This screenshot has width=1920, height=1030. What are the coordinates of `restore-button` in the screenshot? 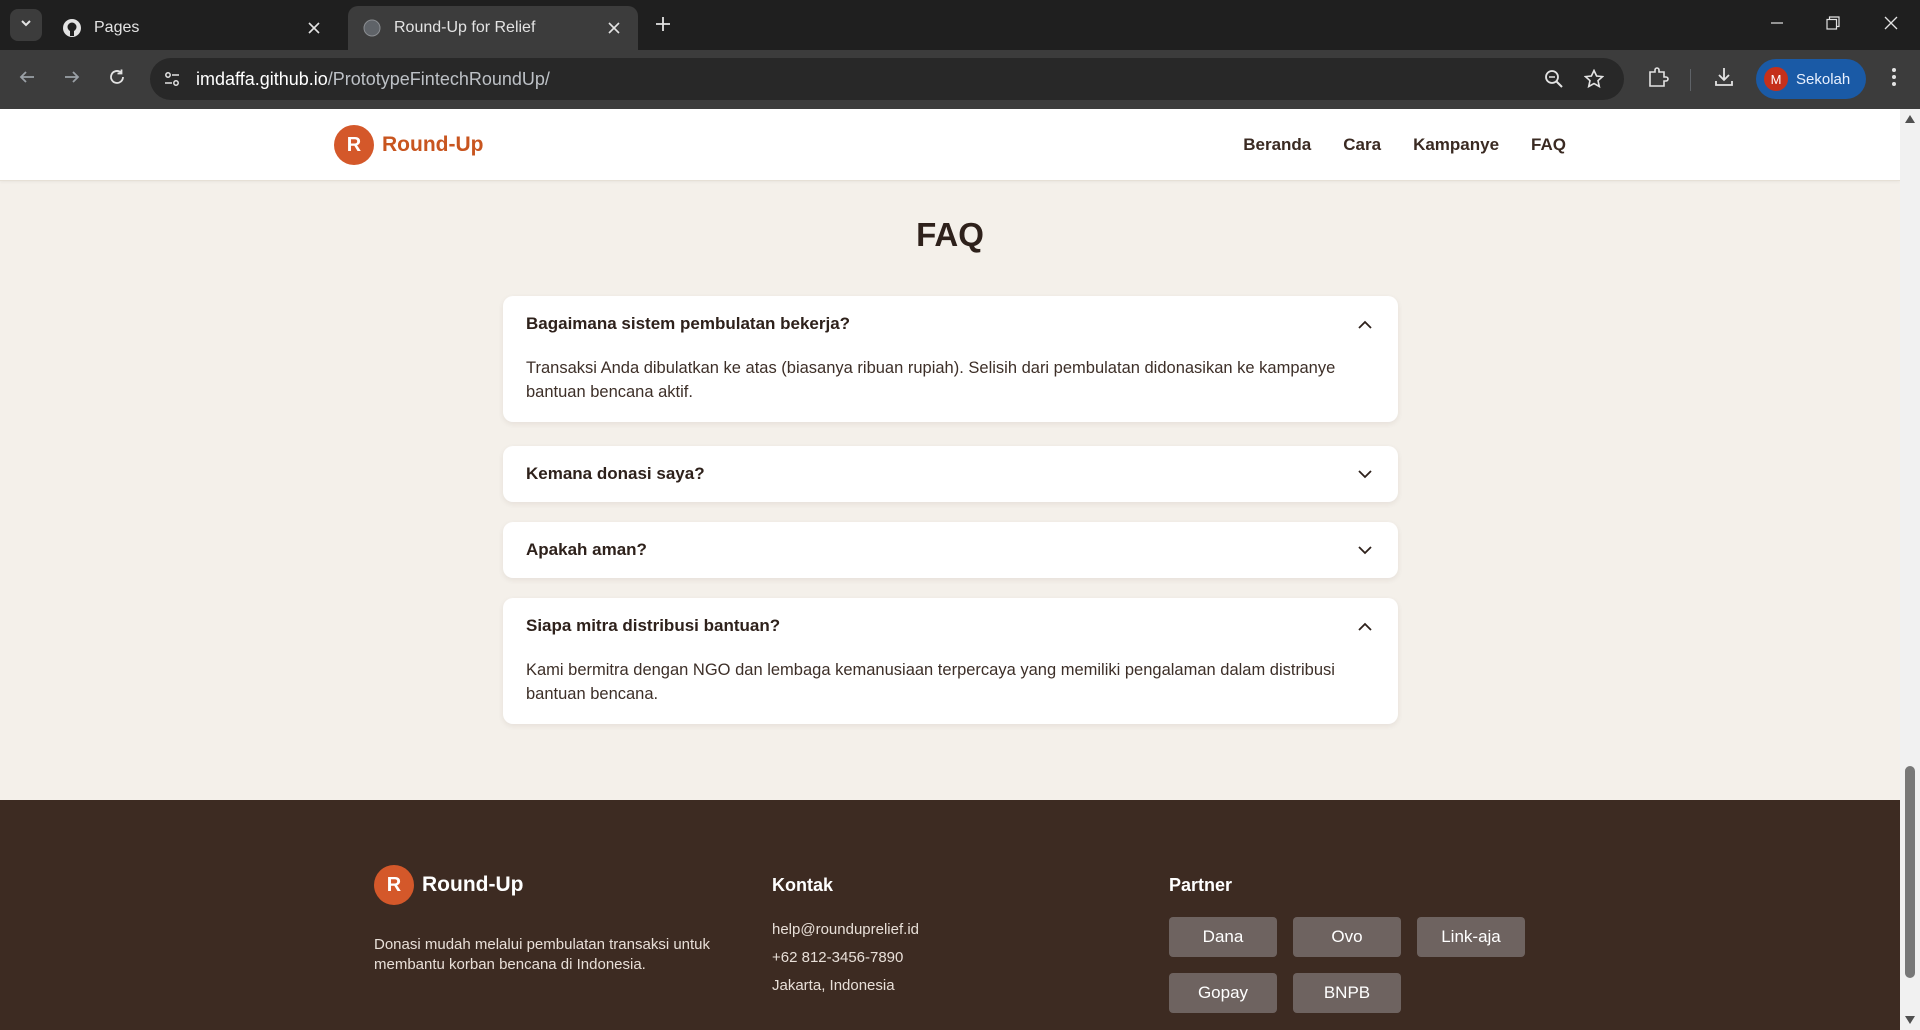 It's located at (1833, 25).